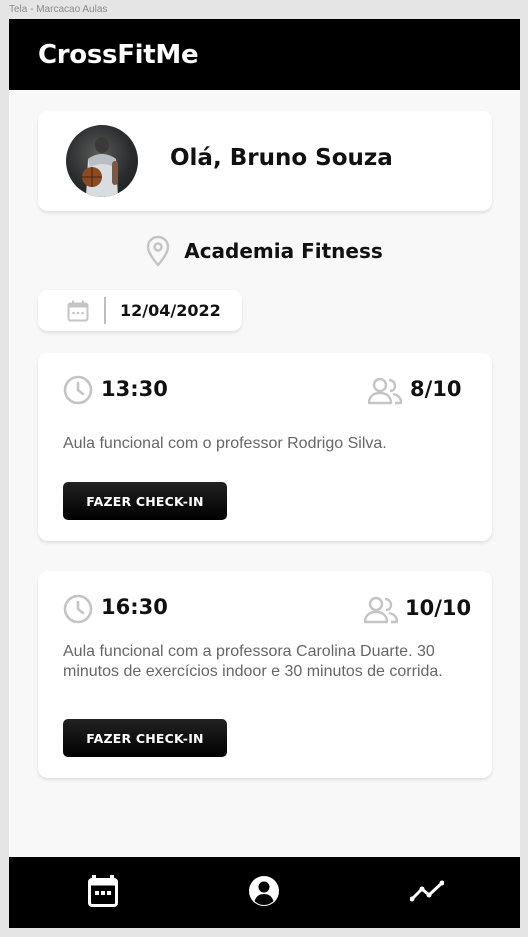 The height and width of the screenshot is (937, 528). What do you see at coordinates (105, 310) in the screenshot?
I see `date-divider` at bounding box center [105, 310].